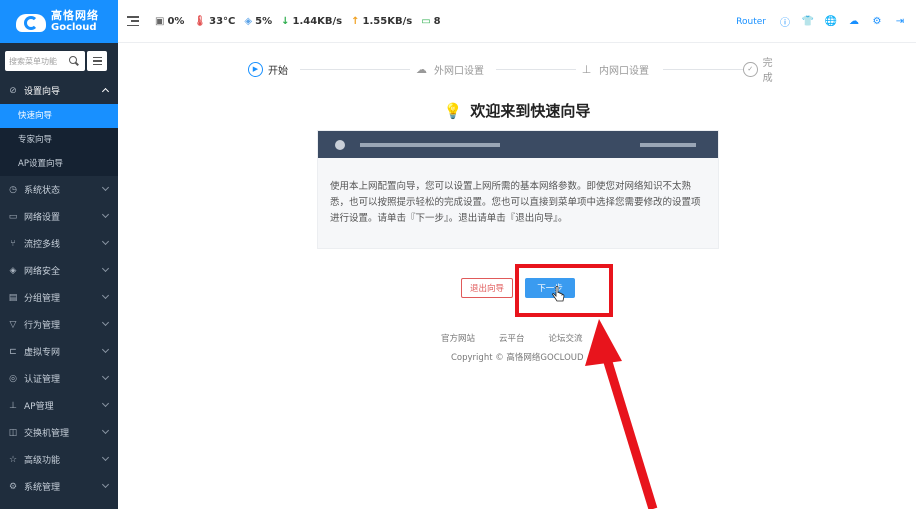 The image size is (916, 509). I want to click on sidebar-item-flow-control: ⑂ 流控多线, so click(59, 243).